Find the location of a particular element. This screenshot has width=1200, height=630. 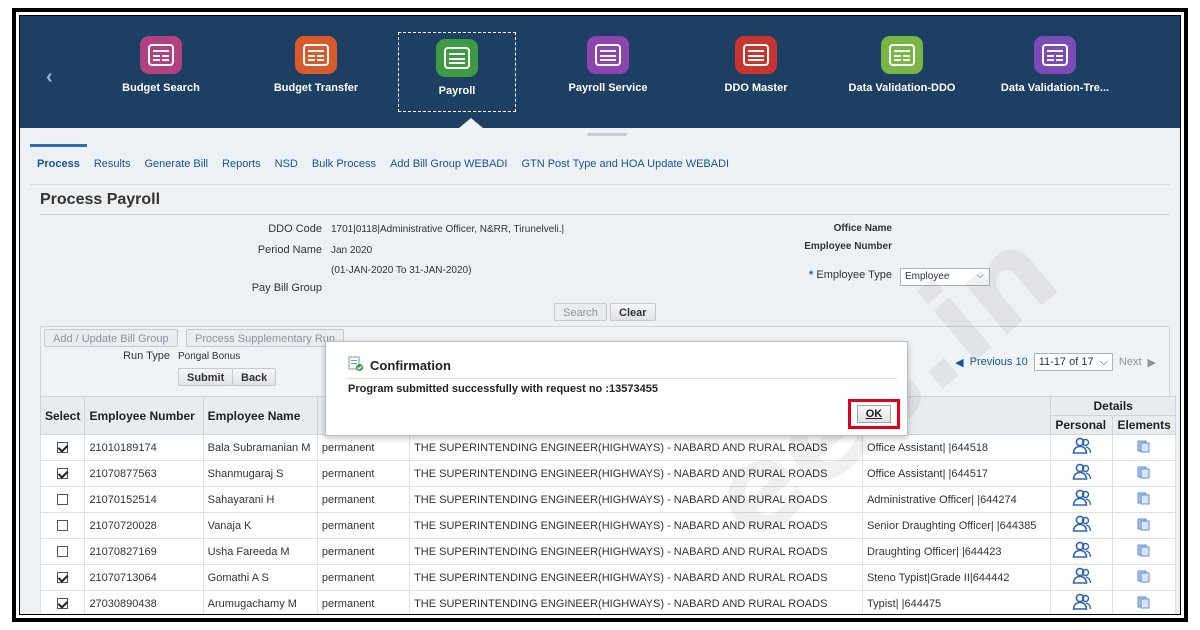

title-divider is located at coordinates (605, 214).